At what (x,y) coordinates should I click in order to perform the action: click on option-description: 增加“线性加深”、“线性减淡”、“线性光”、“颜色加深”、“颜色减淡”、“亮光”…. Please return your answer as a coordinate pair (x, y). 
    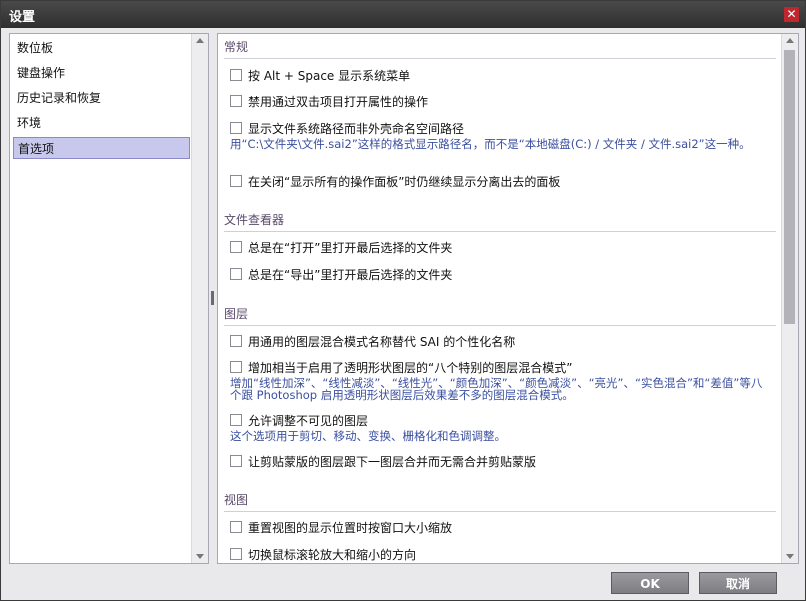
    Looking at the image, I should click on (496, 389).